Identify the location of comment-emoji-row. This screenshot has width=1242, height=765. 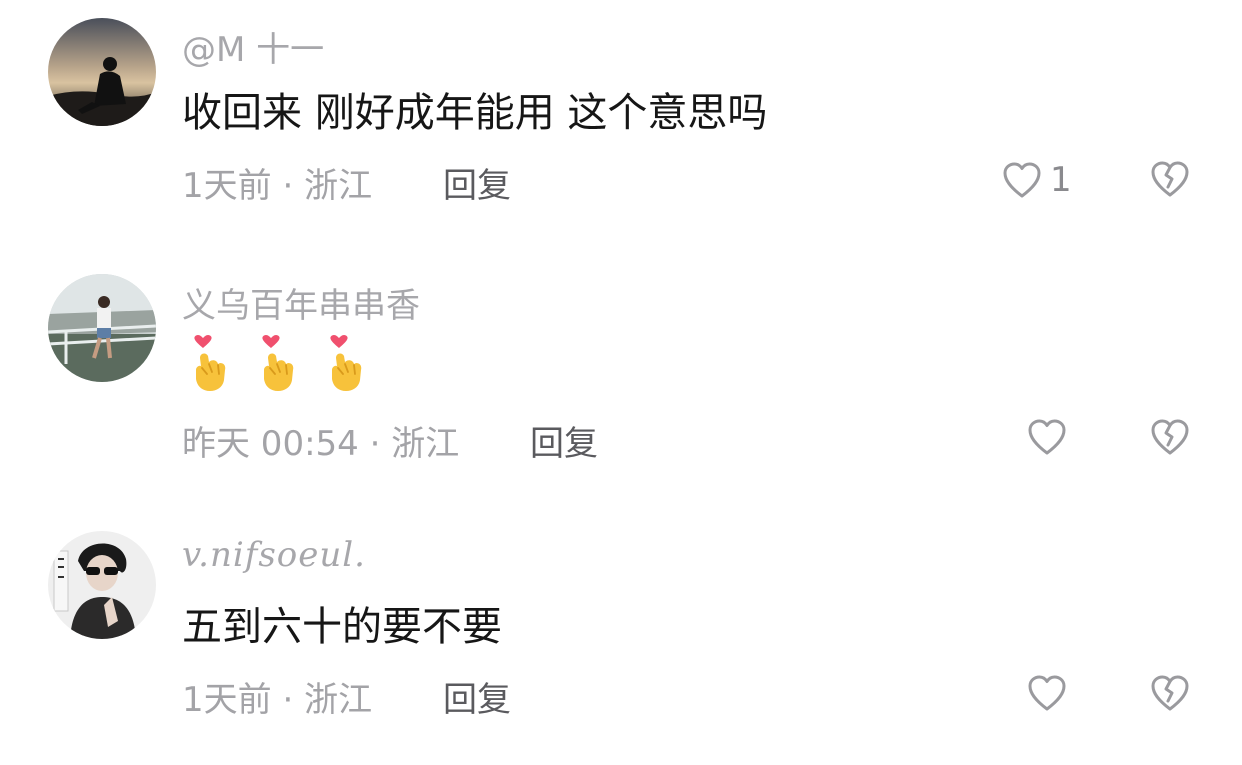
(278, 363).